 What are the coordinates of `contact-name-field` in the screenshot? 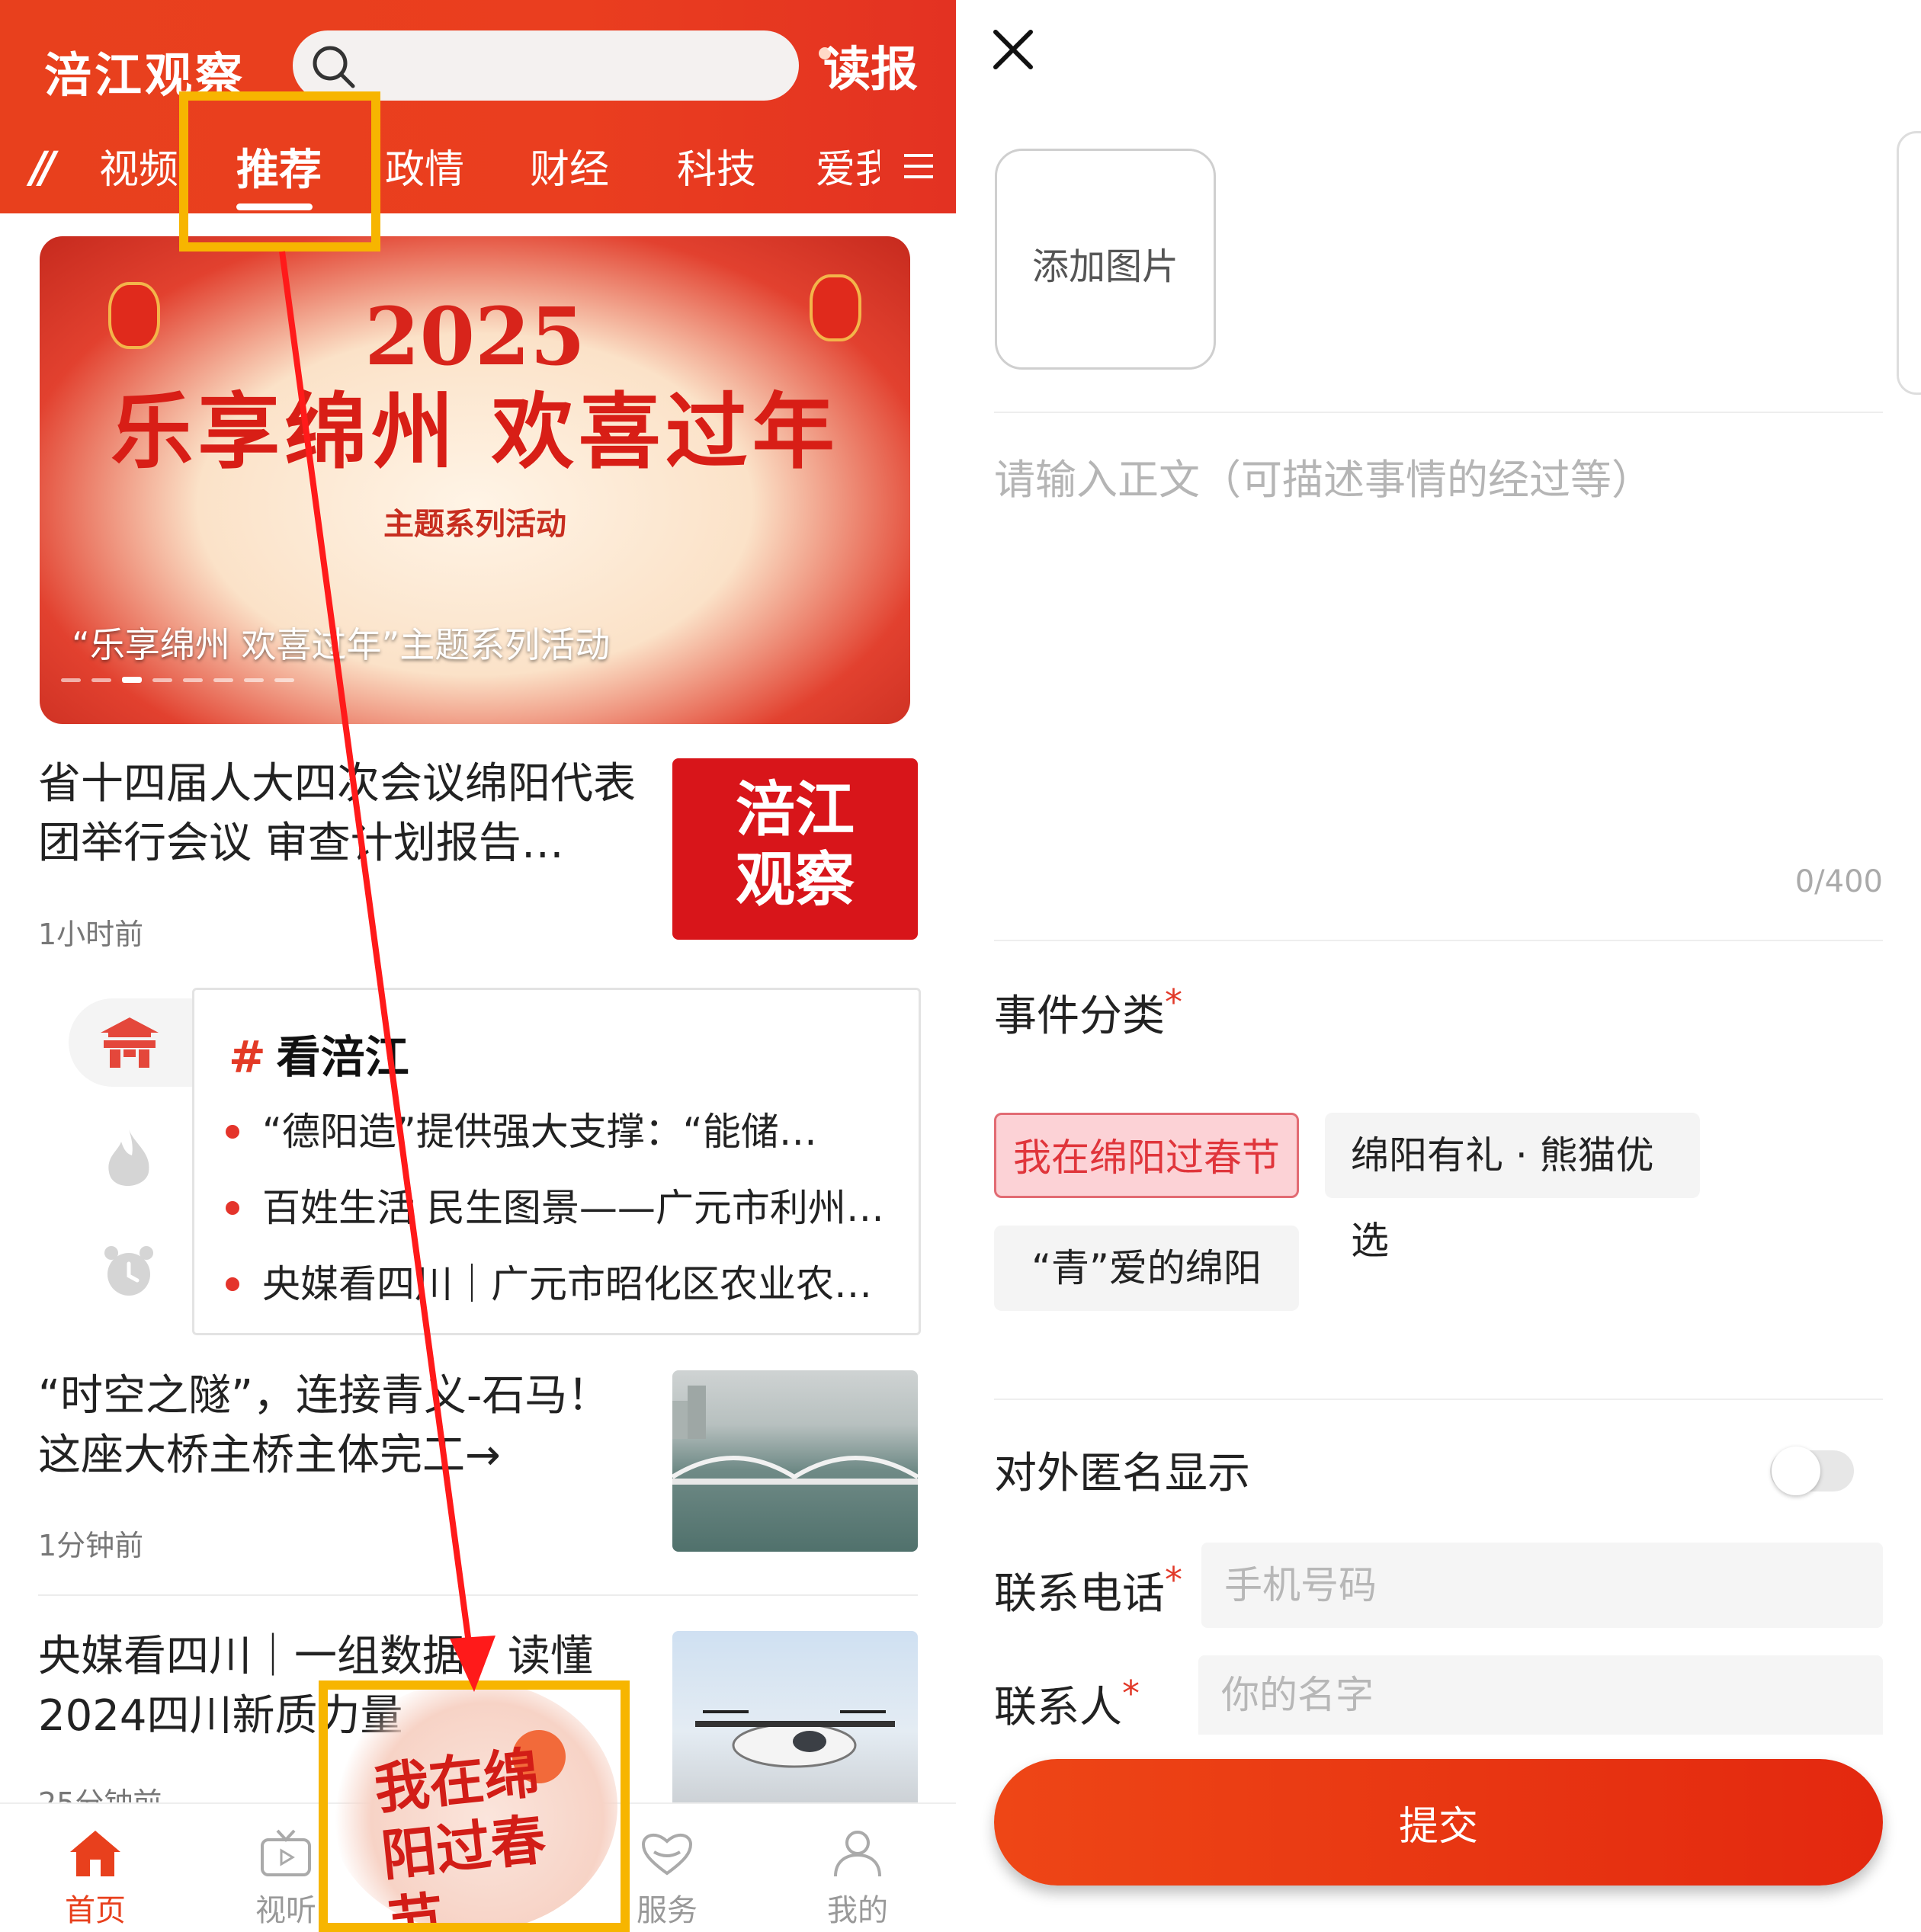 It's located at (1540, 1695).